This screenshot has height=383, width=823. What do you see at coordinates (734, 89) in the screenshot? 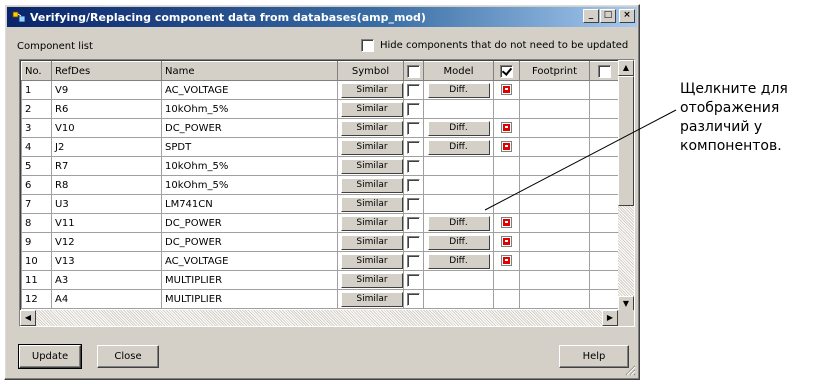
I see `callout-line-1: Щелкните для` at bounding box center [734, 89].